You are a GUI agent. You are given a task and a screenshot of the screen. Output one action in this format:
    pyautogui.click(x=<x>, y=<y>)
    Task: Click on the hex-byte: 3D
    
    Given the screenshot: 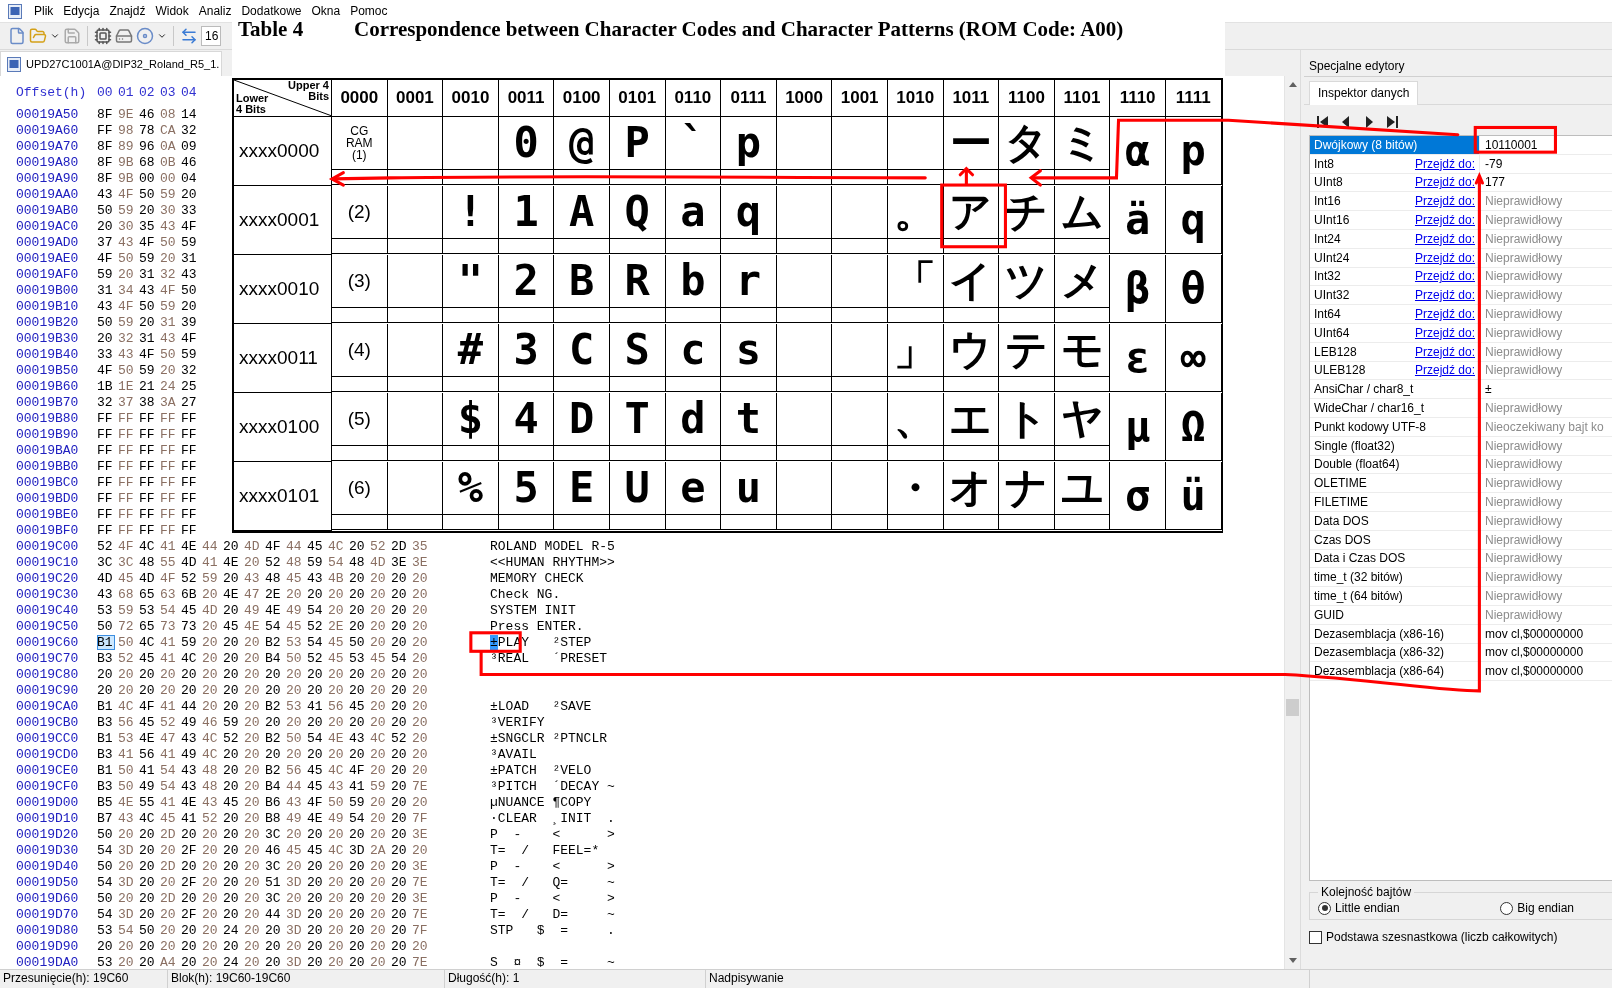 What is the action you would take?
    pyautogui.click(x=296, y=882)
    